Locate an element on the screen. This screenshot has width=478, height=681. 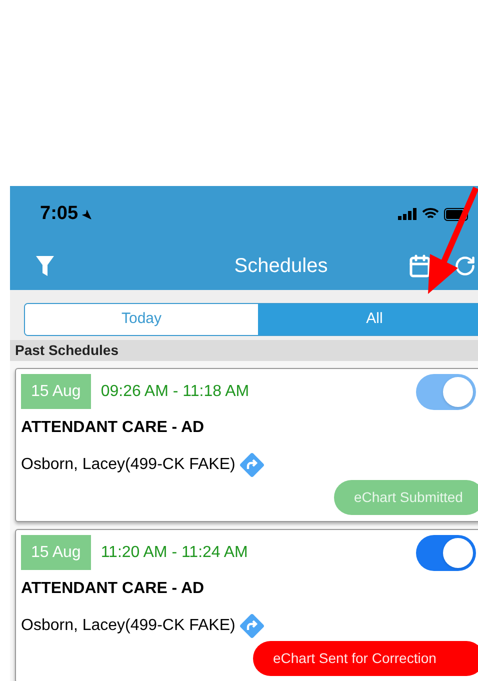
battery-icon is located at coordinates (457, 214).